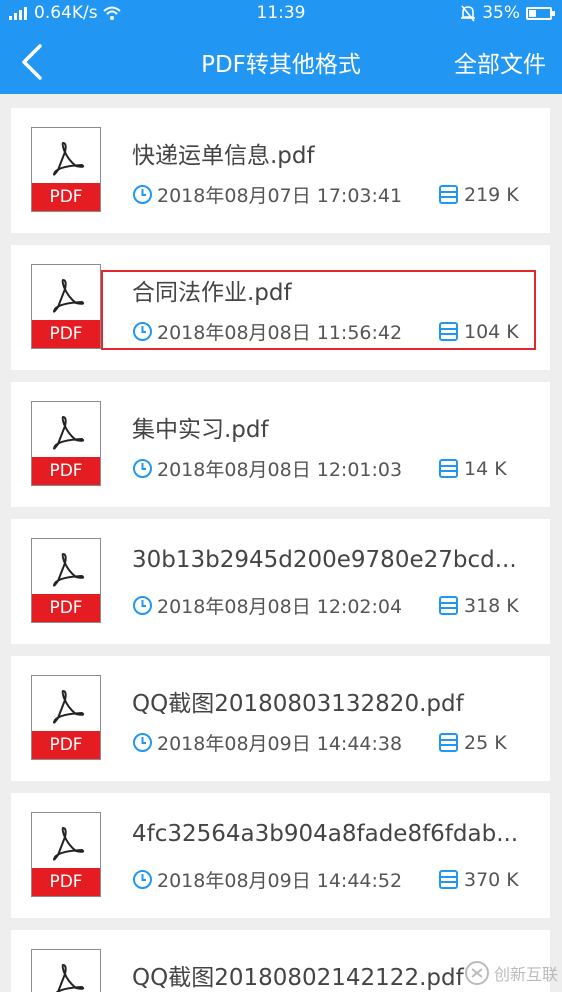 The image size is (562, 992). I want to click on file-size: 25 K, so click(485, 742).